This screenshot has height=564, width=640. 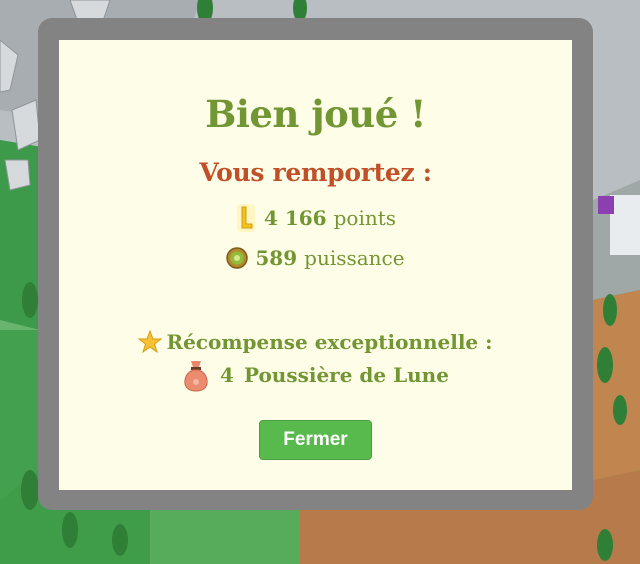 What do you see at coordinates (227, 375) in the screenshot?
I see `moon-dust-value: 4` at bounding box center [227, 375].